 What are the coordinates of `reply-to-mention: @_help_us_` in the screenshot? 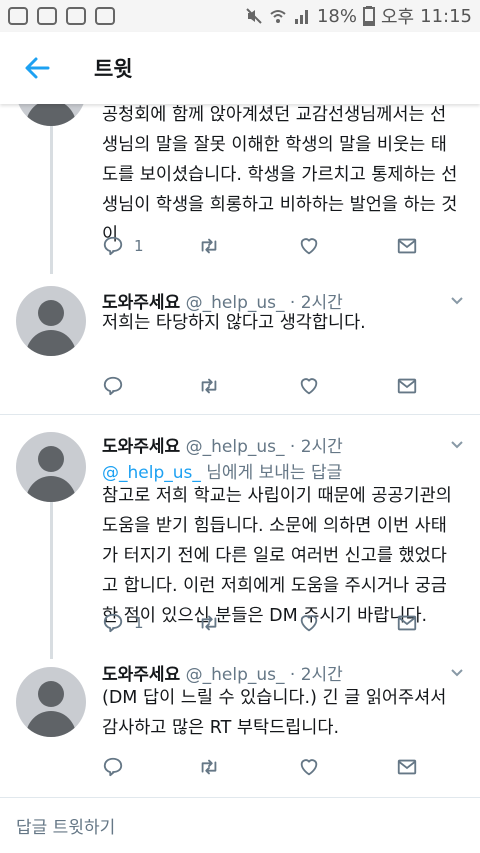 It's located at (151, 473).